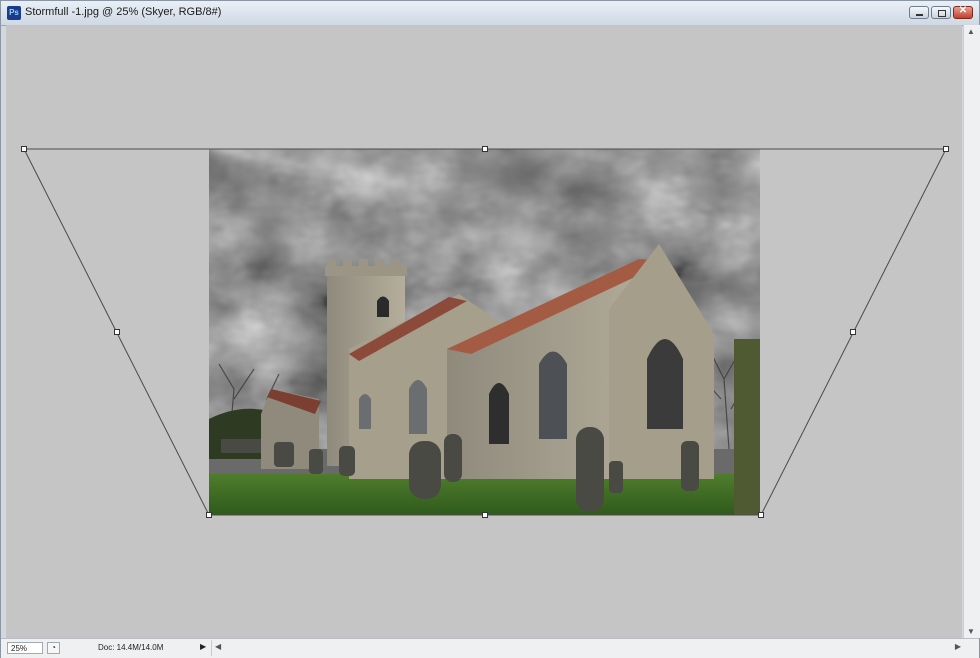  I want to click on scroll-down-icon: ▼, so click(971, 631).